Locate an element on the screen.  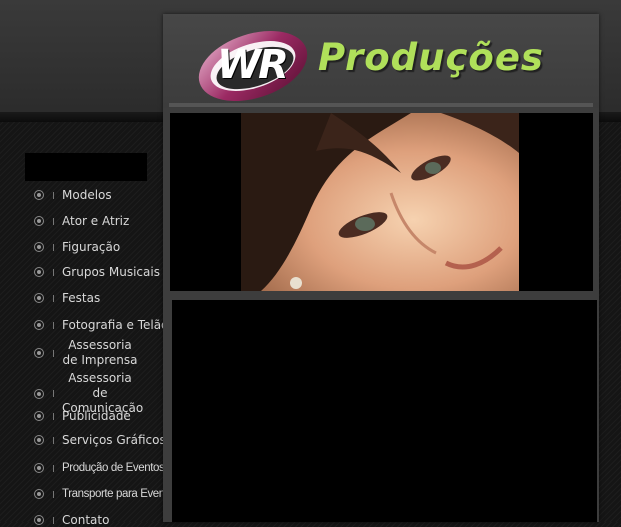
menu-item-servicos-graficos: Serviços Gráficos is located at coordinates (100, 440).